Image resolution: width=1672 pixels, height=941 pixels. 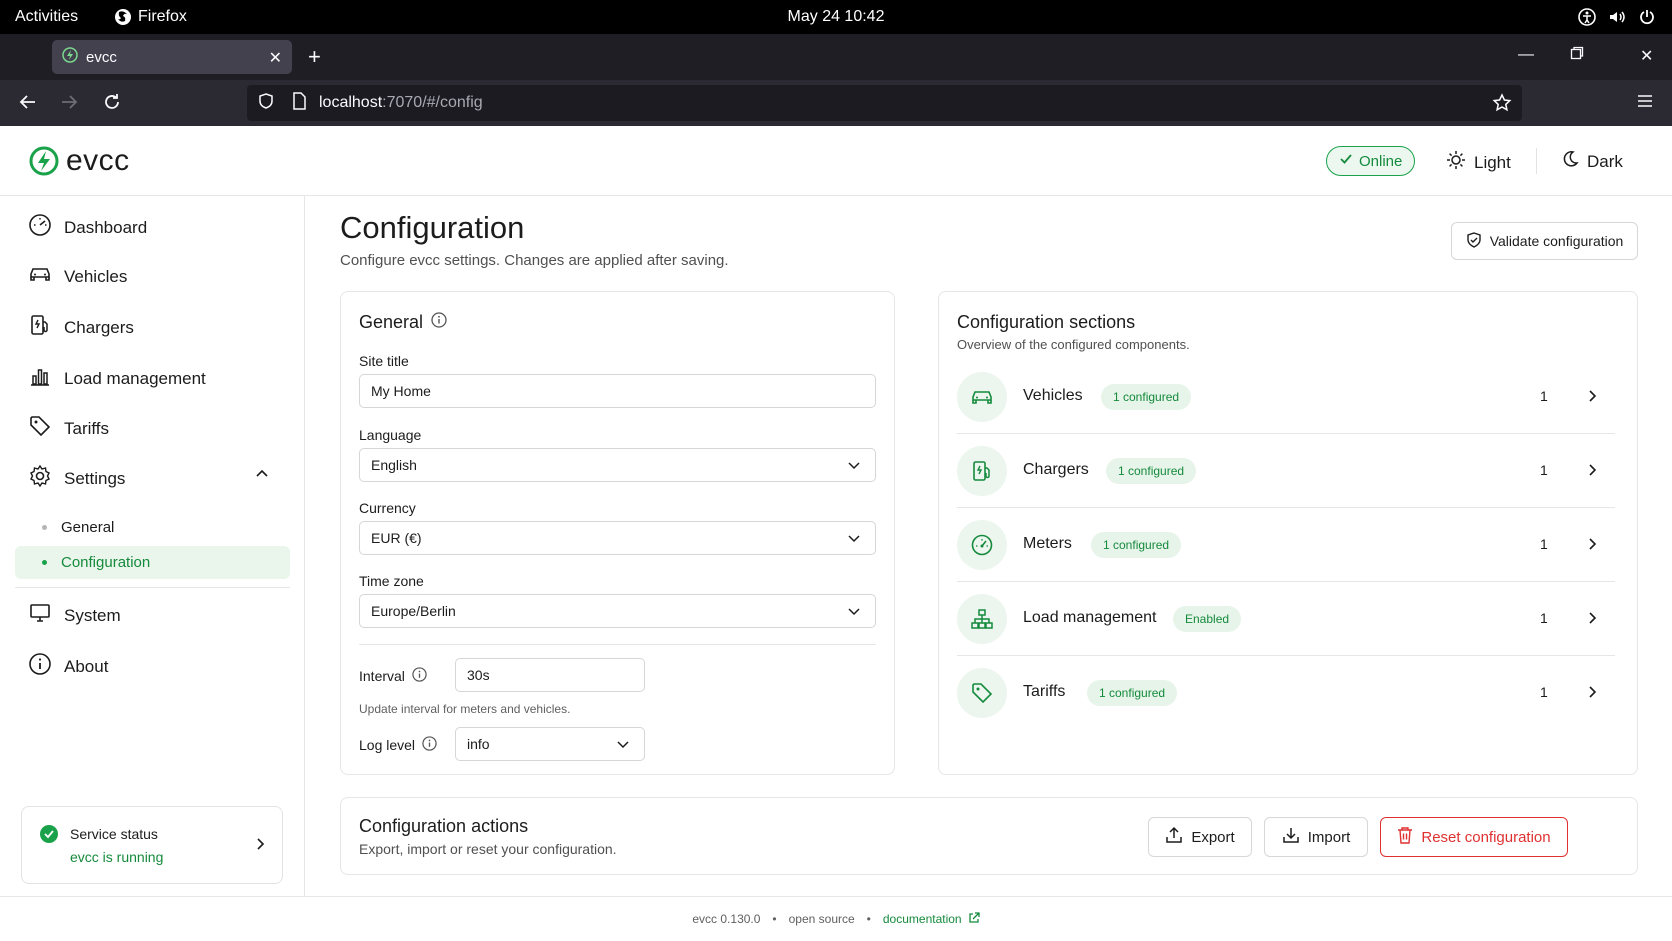 I want to click on site-title-label: Site title, so click(x=384, y=361).